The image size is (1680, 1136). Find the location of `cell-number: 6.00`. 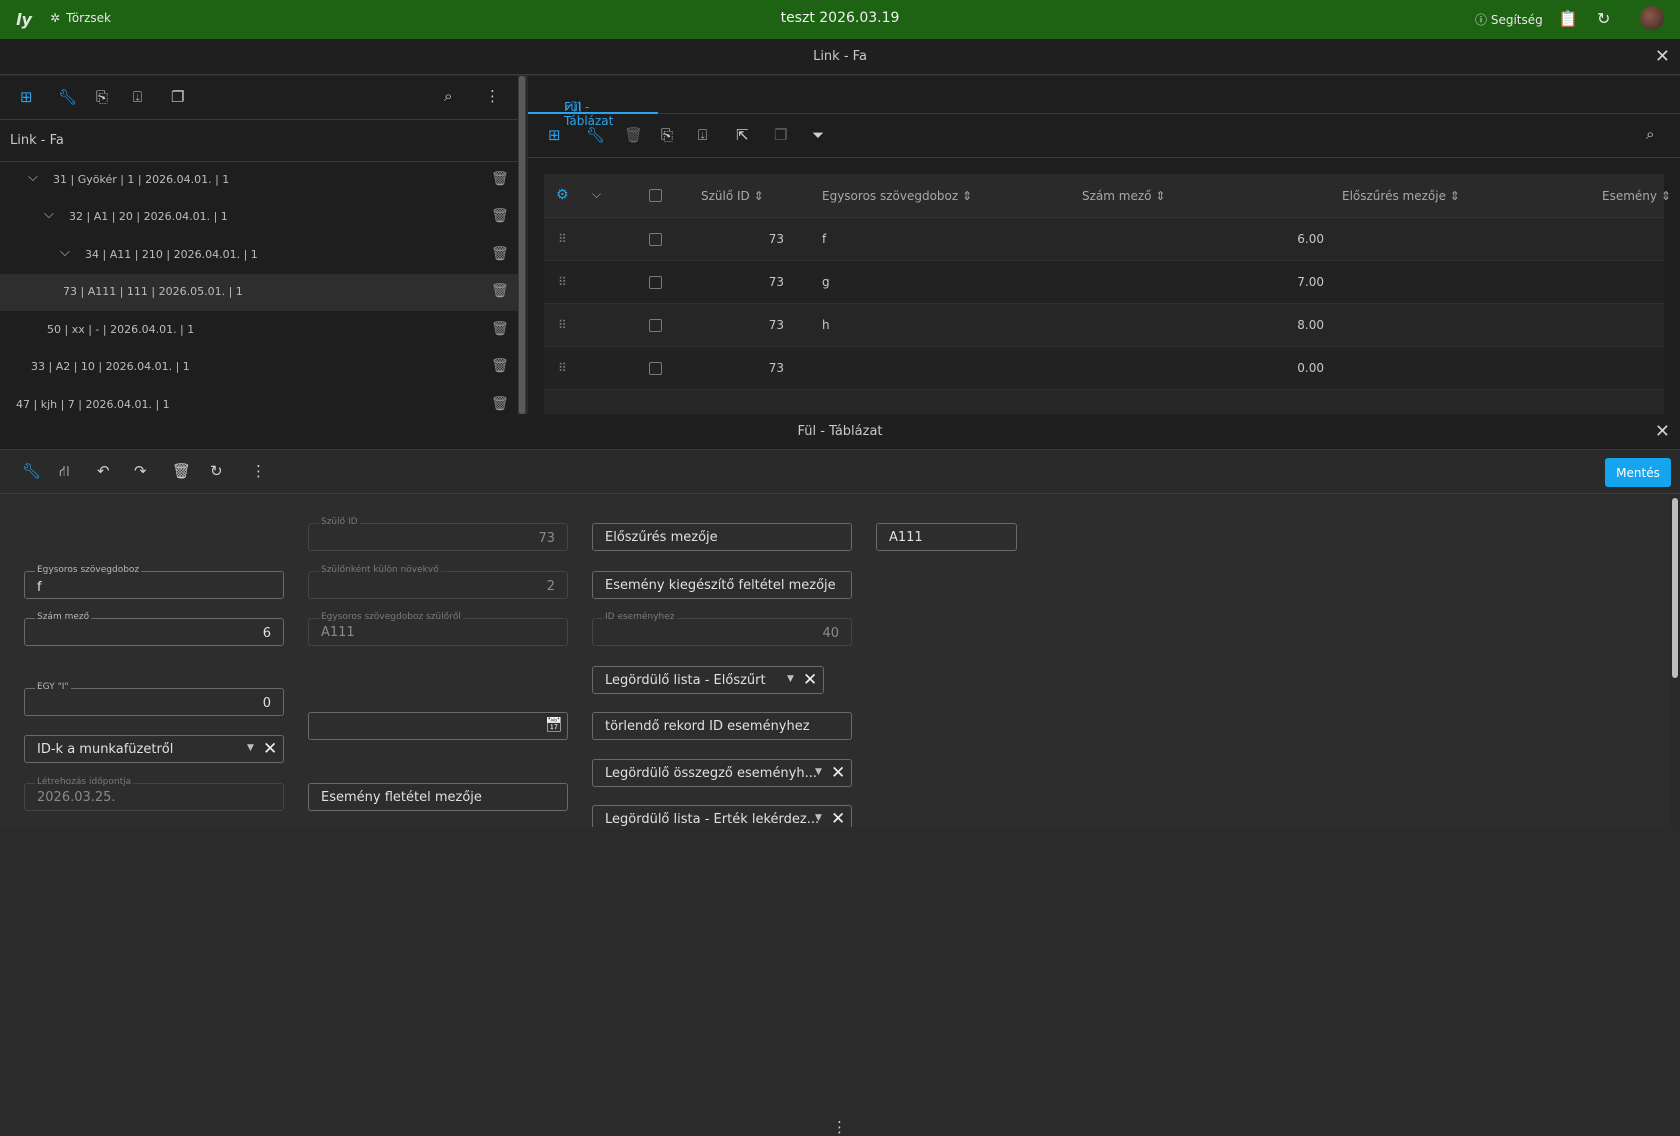

cell-number: 6.00 is located at coordinates (1310, 239).